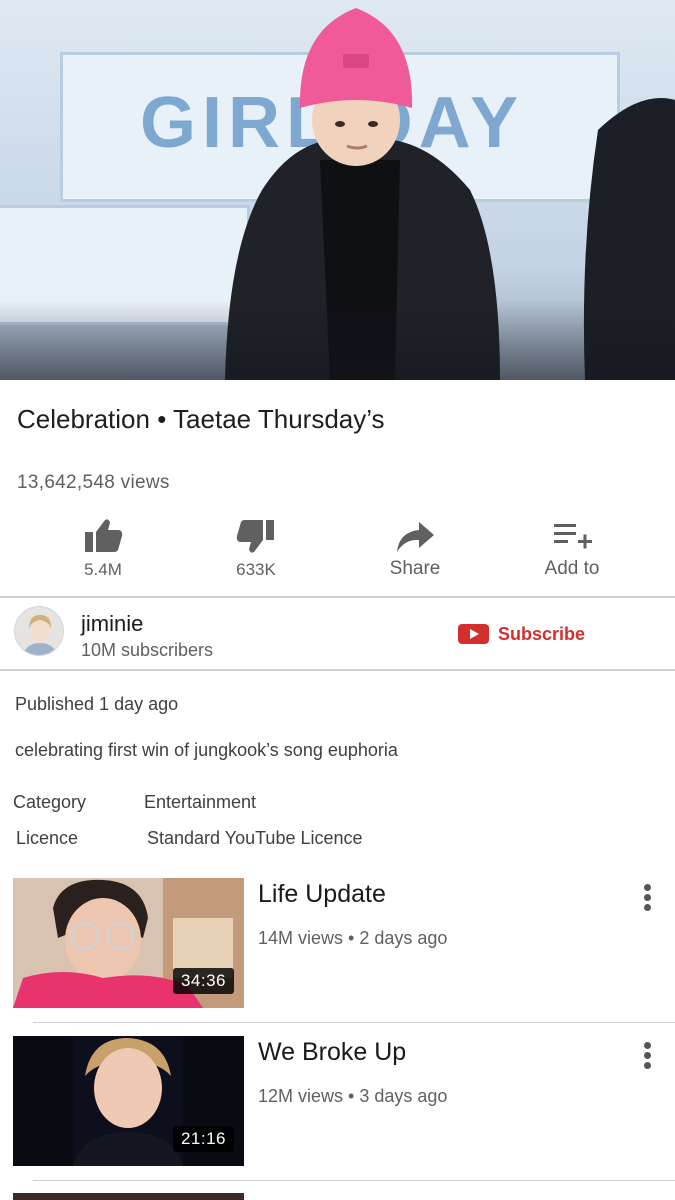 The width and height of the screenshot is (675, 1200). What do you see at coordinates (203, 981) in the screenshot?
I see `video-duration: 34:36` at bounding box center [203, 981].